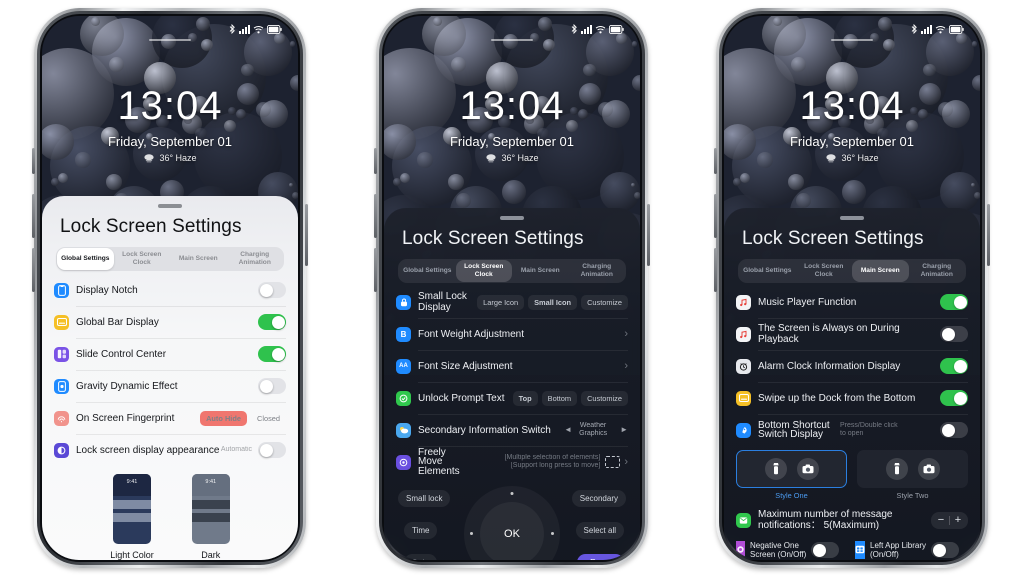 This screenshot has width=1024, height=576. What do you see at coordinates (272, 290) in the screenshot?
I see `toggle-display-notch` at bounding box center [272, 290].